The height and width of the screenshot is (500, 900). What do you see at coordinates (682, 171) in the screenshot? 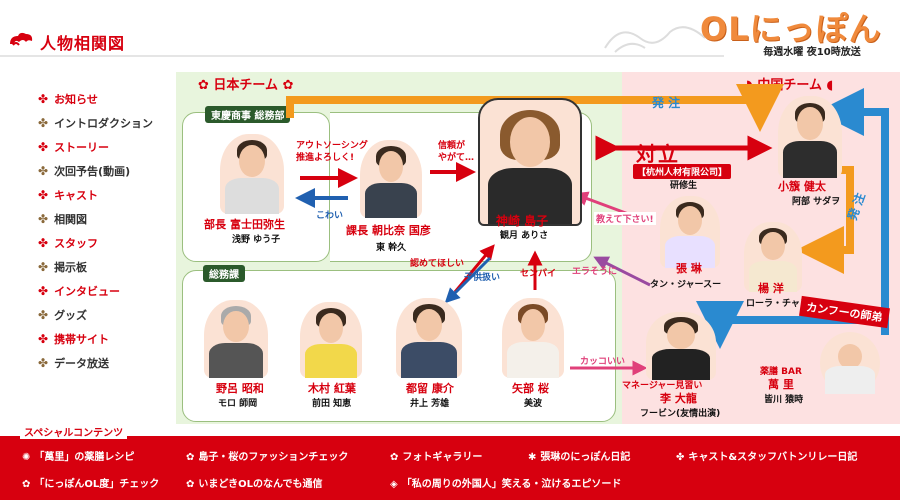
I see `company-label: 【杭州人材有限公司】` at bounding box center [682, 171].